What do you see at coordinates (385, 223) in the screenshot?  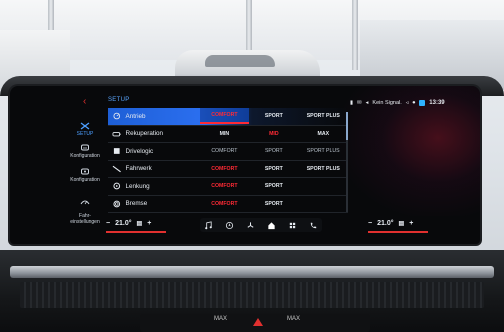 I see `temperature-right: 21.0°` at bounding box center [385, 223].